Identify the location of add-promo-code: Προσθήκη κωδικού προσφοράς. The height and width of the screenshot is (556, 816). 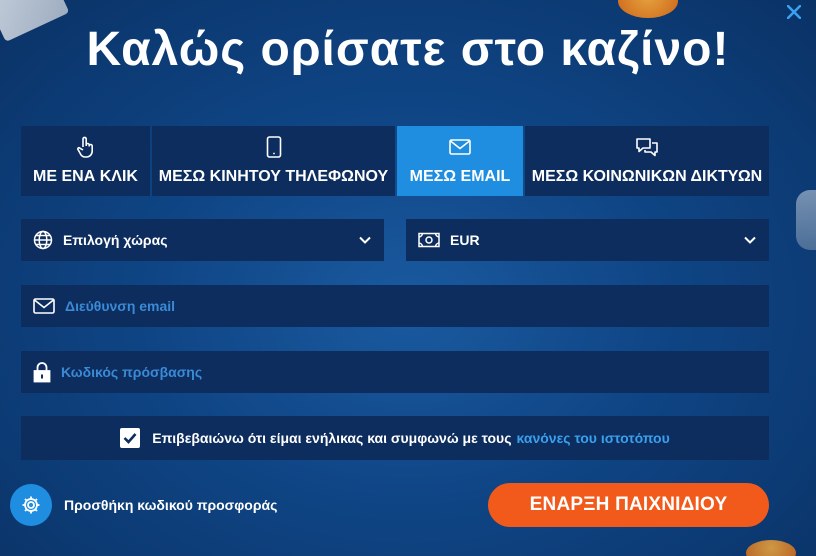
(143, 505).